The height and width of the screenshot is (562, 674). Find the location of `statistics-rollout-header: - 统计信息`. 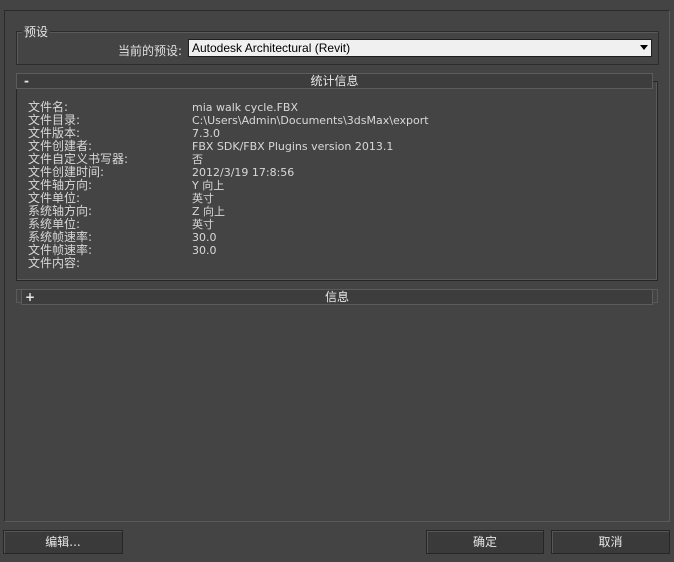

statistics-rollout-header: - 统计信息 is located at coordinates (334, 81).